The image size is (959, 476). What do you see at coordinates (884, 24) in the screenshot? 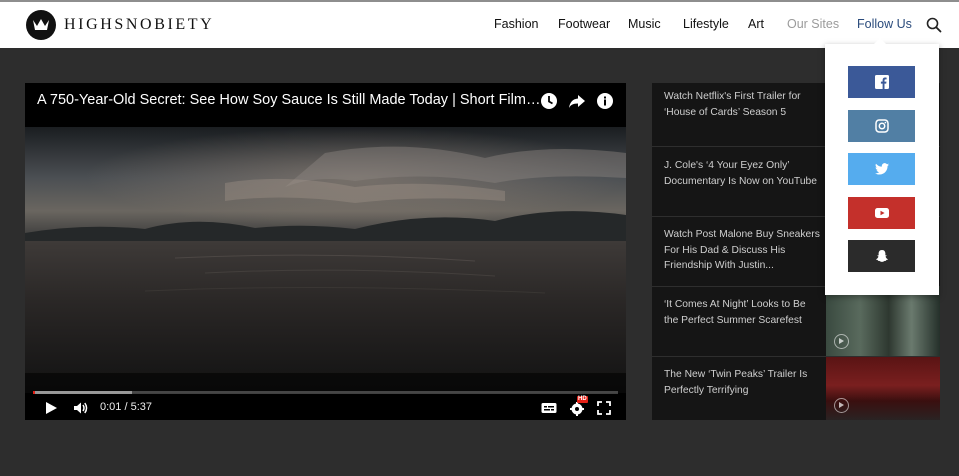
I see `nav-follow-us: Follow Us` at bounding box center [884, 24].